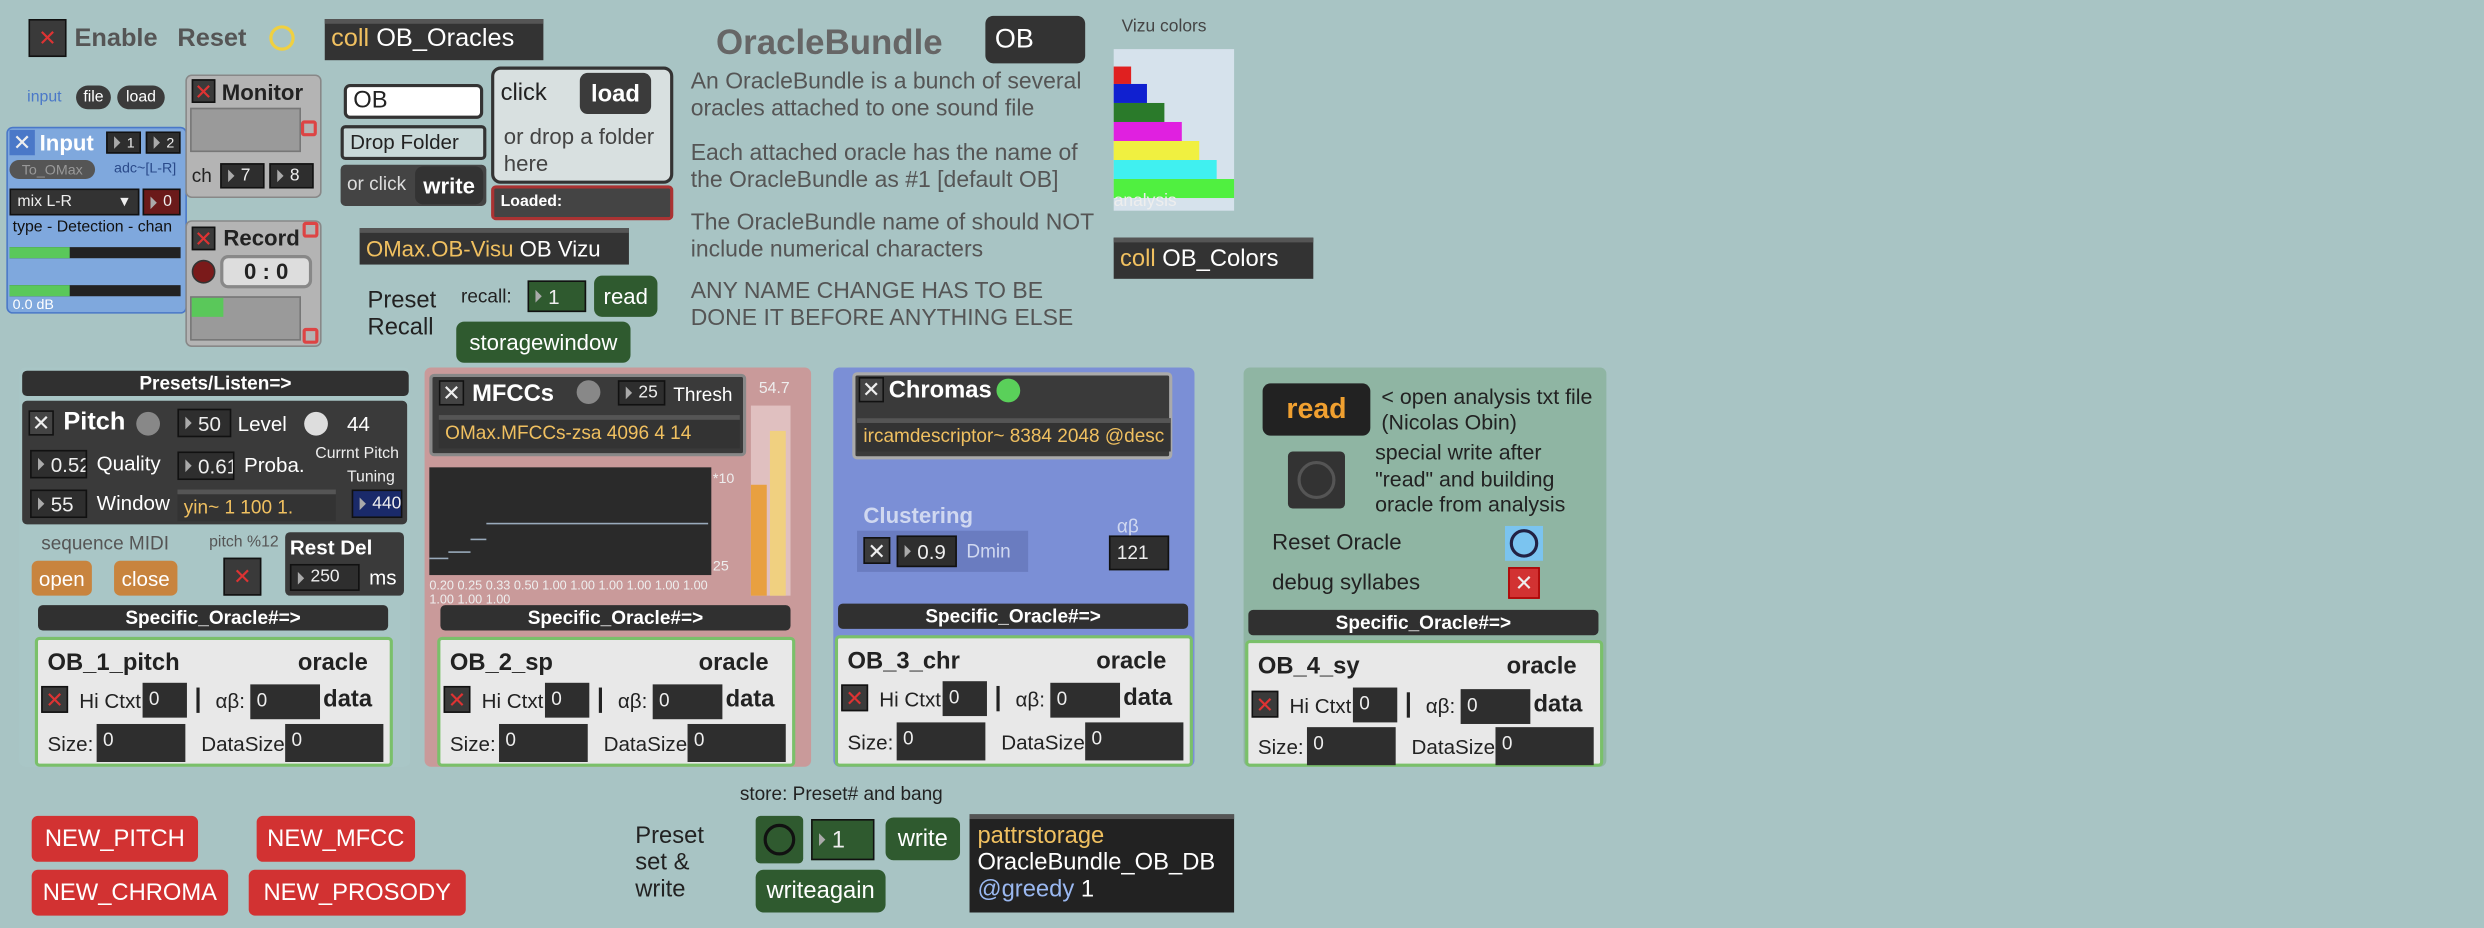  What do you see at coordinates (164, 700) in the screenshot?
I see `hictx-value-1: 0` at bounding box center [164, 700].